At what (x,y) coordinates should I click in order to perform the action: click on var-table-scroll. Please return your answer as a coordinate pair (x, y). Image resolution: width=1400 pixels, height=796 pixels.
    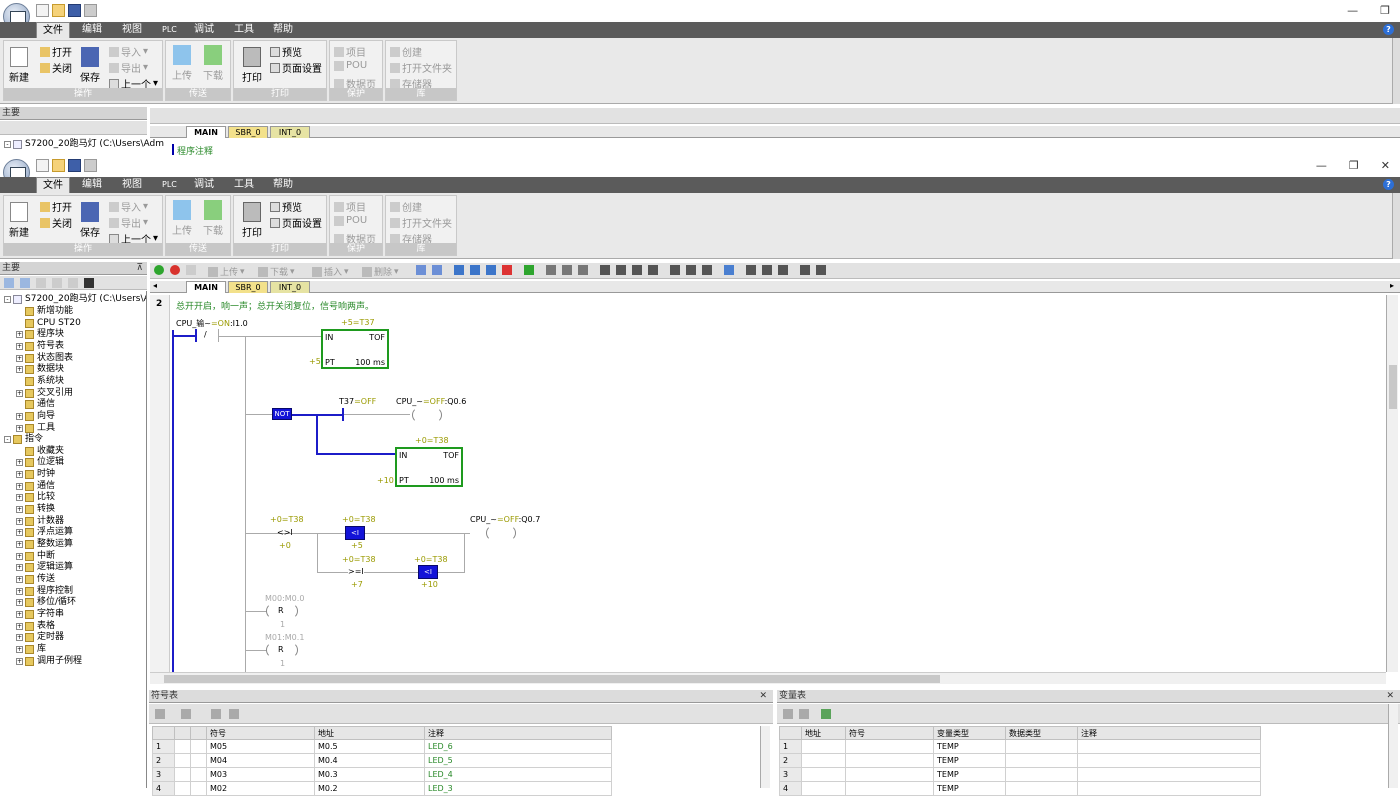
    Looking at the image, I should click on (1393, 746).